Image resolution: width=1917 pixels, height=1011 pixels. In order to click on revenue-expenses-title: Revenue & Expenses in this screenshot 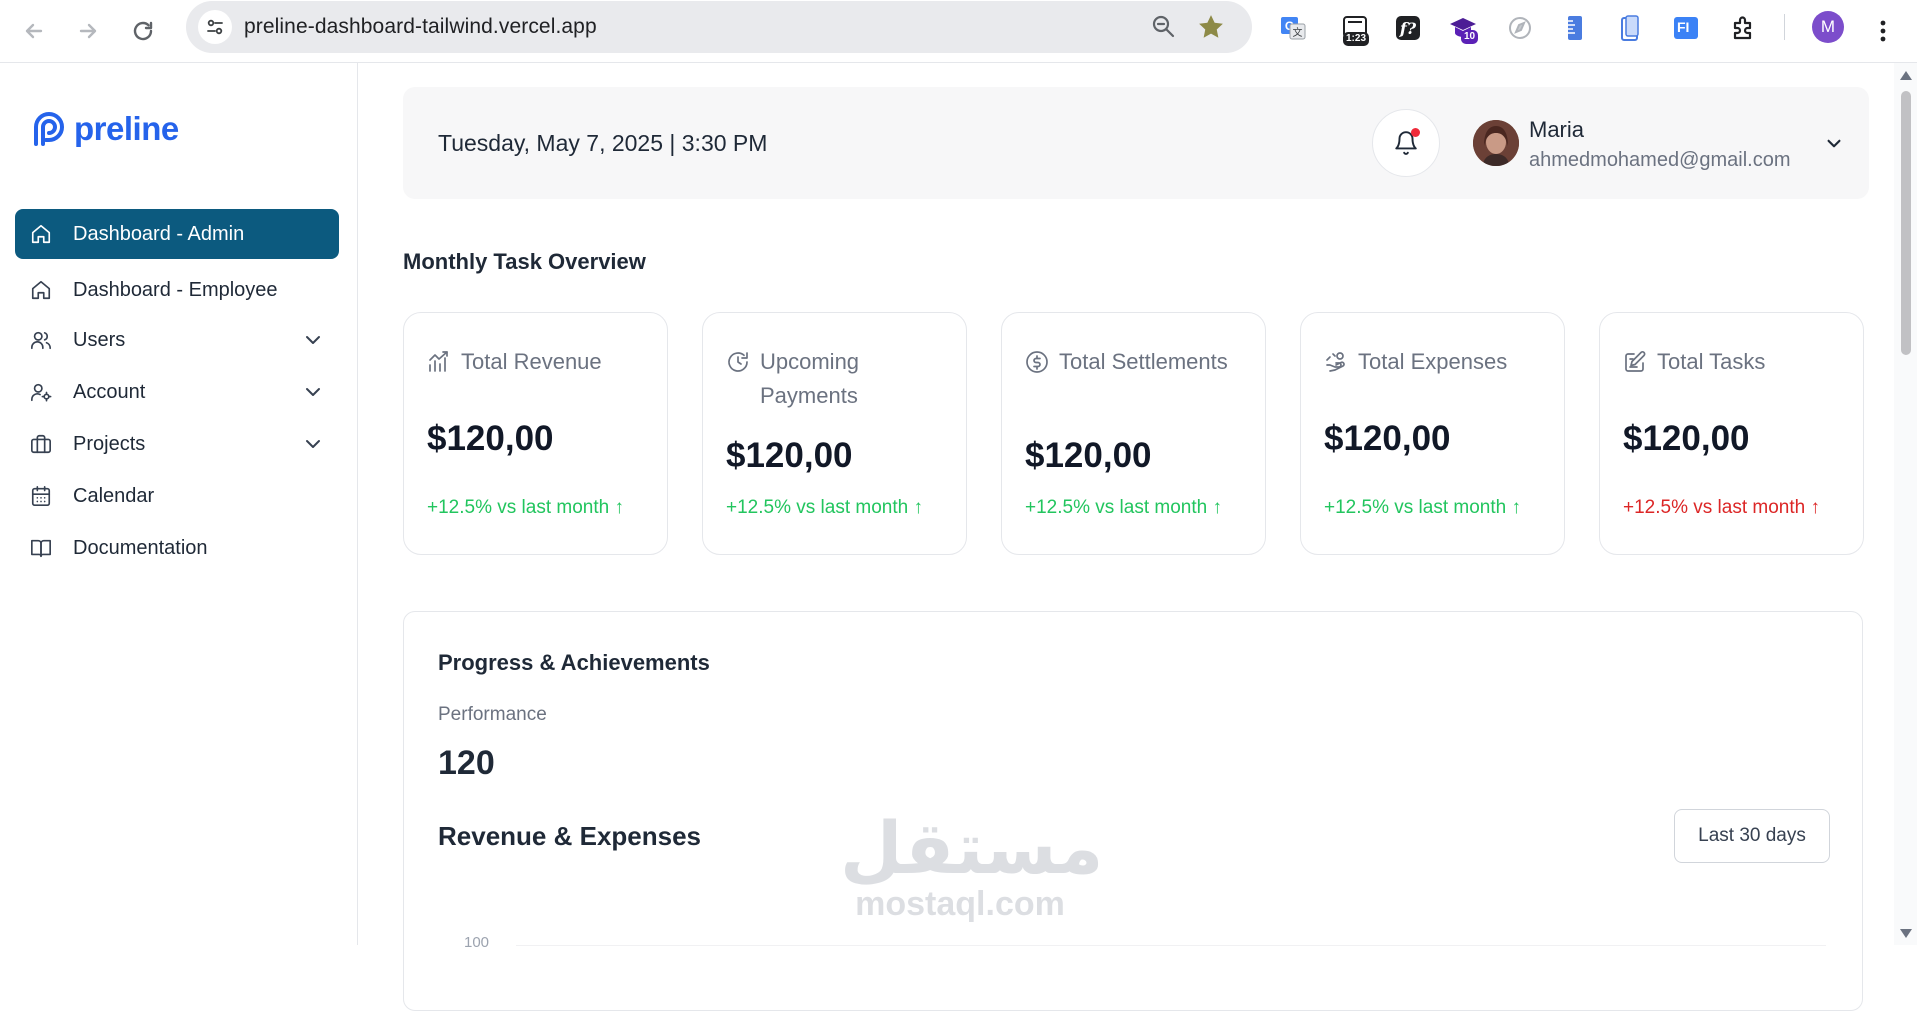, I will do `click(570, 836)`.